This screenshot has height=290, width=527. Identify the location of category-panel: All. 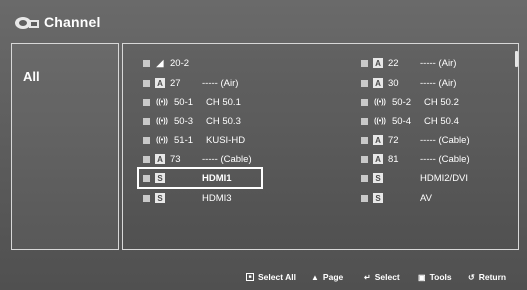
(65, 146).